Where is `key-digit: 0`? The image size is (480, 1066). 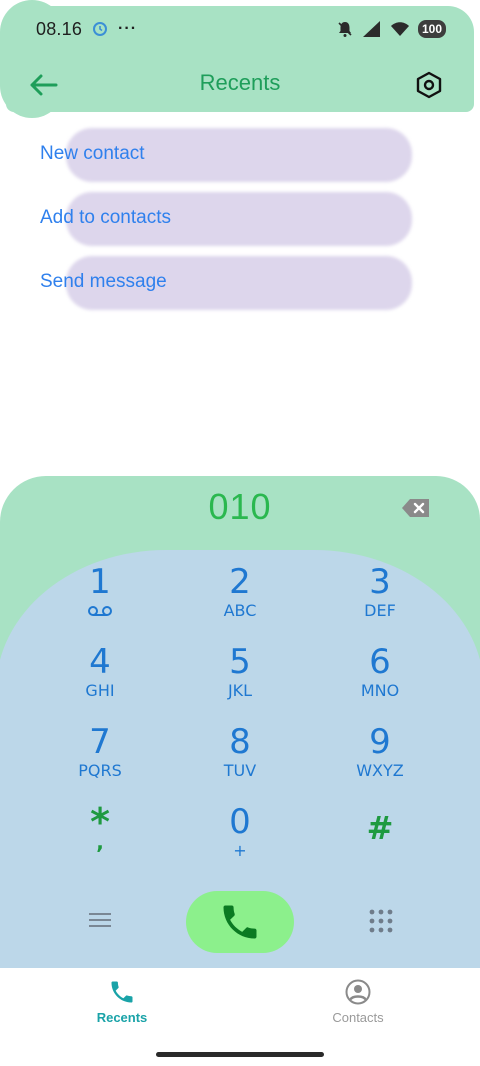
key-digit: 0 is located at coordinates (240, 822).